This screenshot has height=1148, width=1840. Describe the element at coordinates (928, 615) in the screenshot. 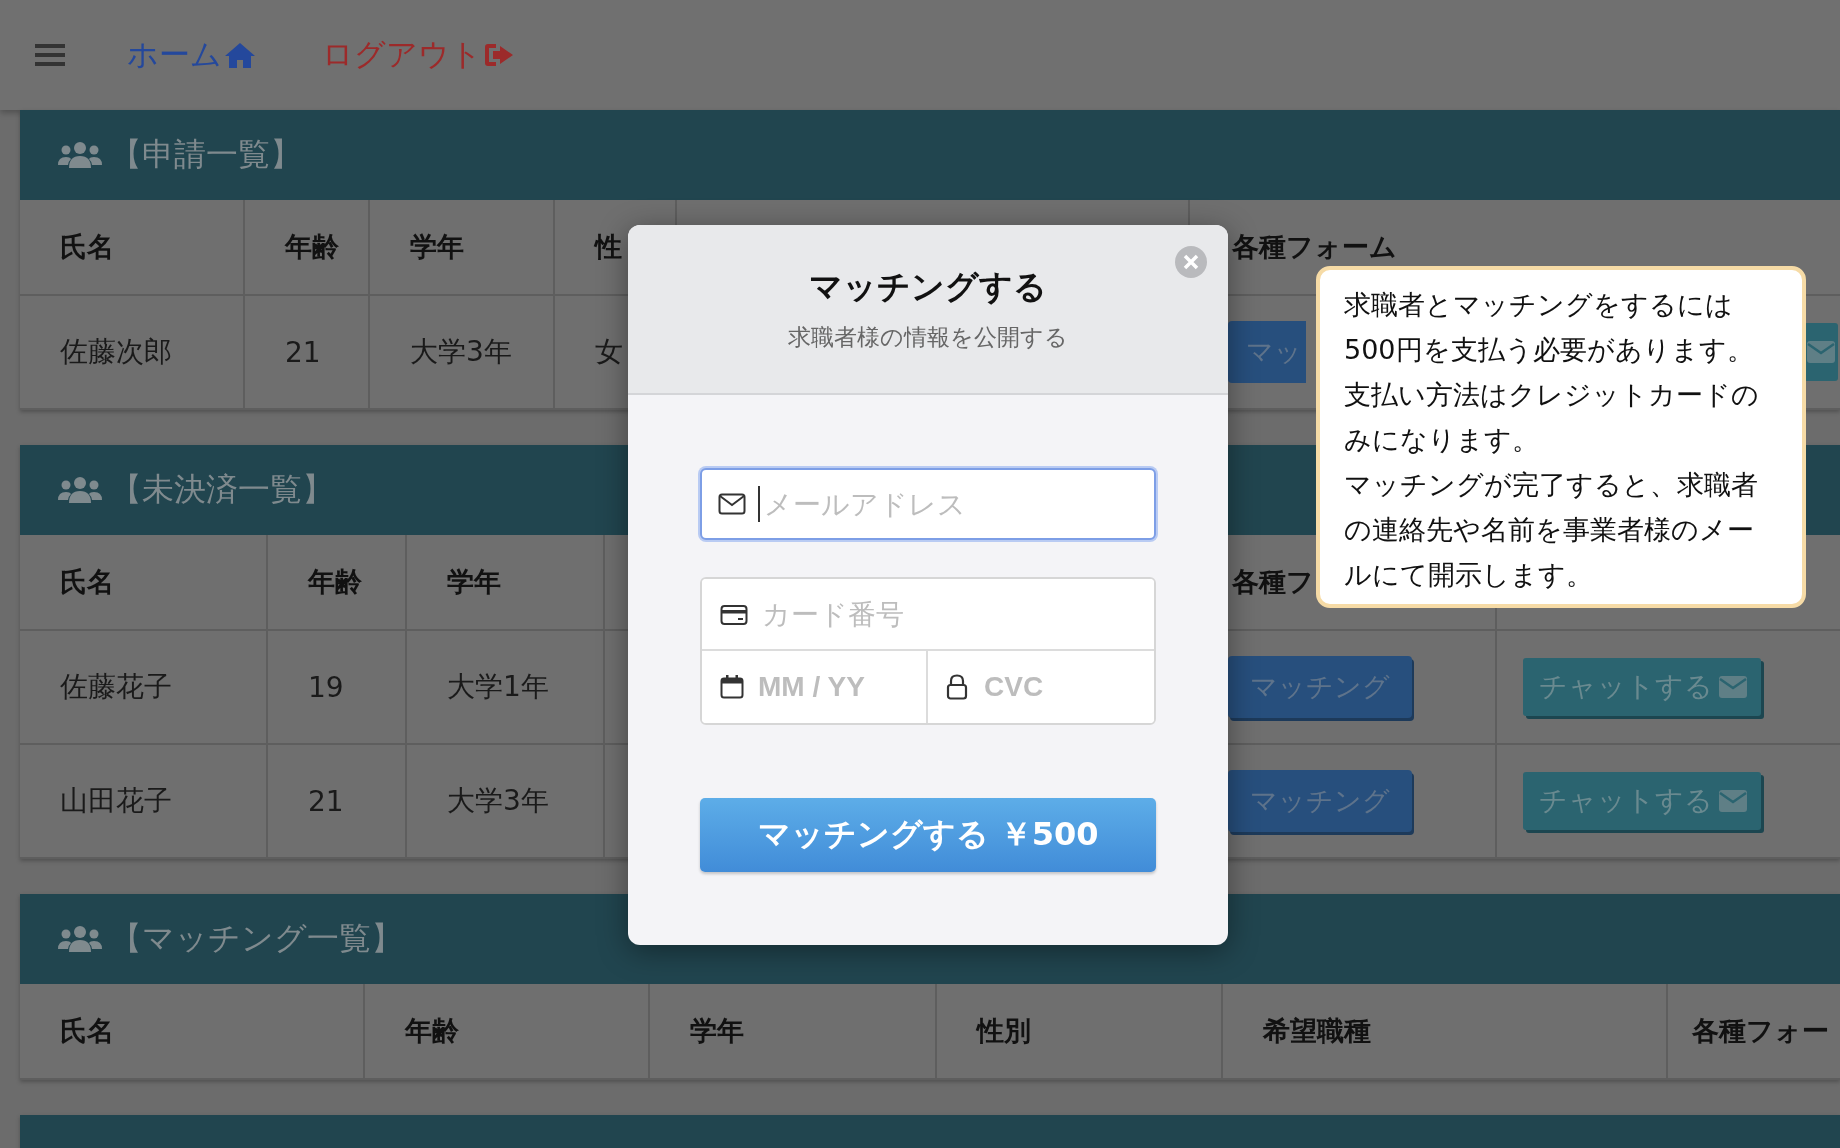

I see `card-number-field: カード番号` at that location.